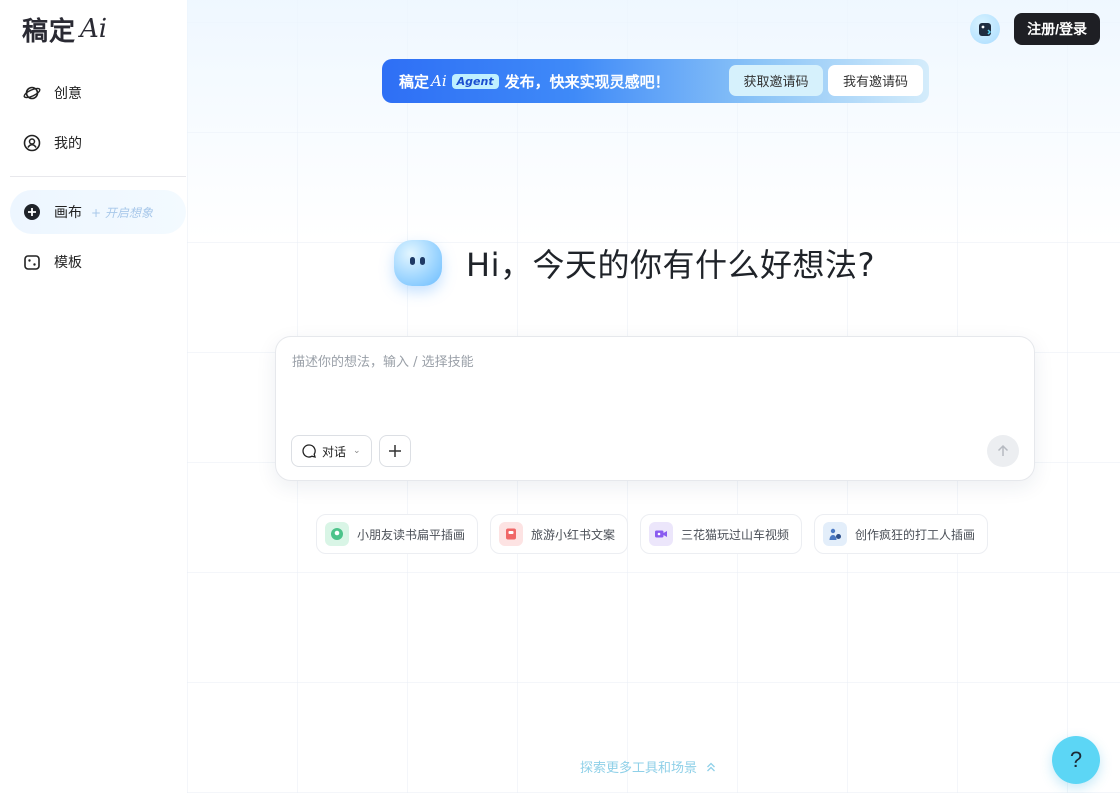  I want to click on avatar, so click(985, 29).